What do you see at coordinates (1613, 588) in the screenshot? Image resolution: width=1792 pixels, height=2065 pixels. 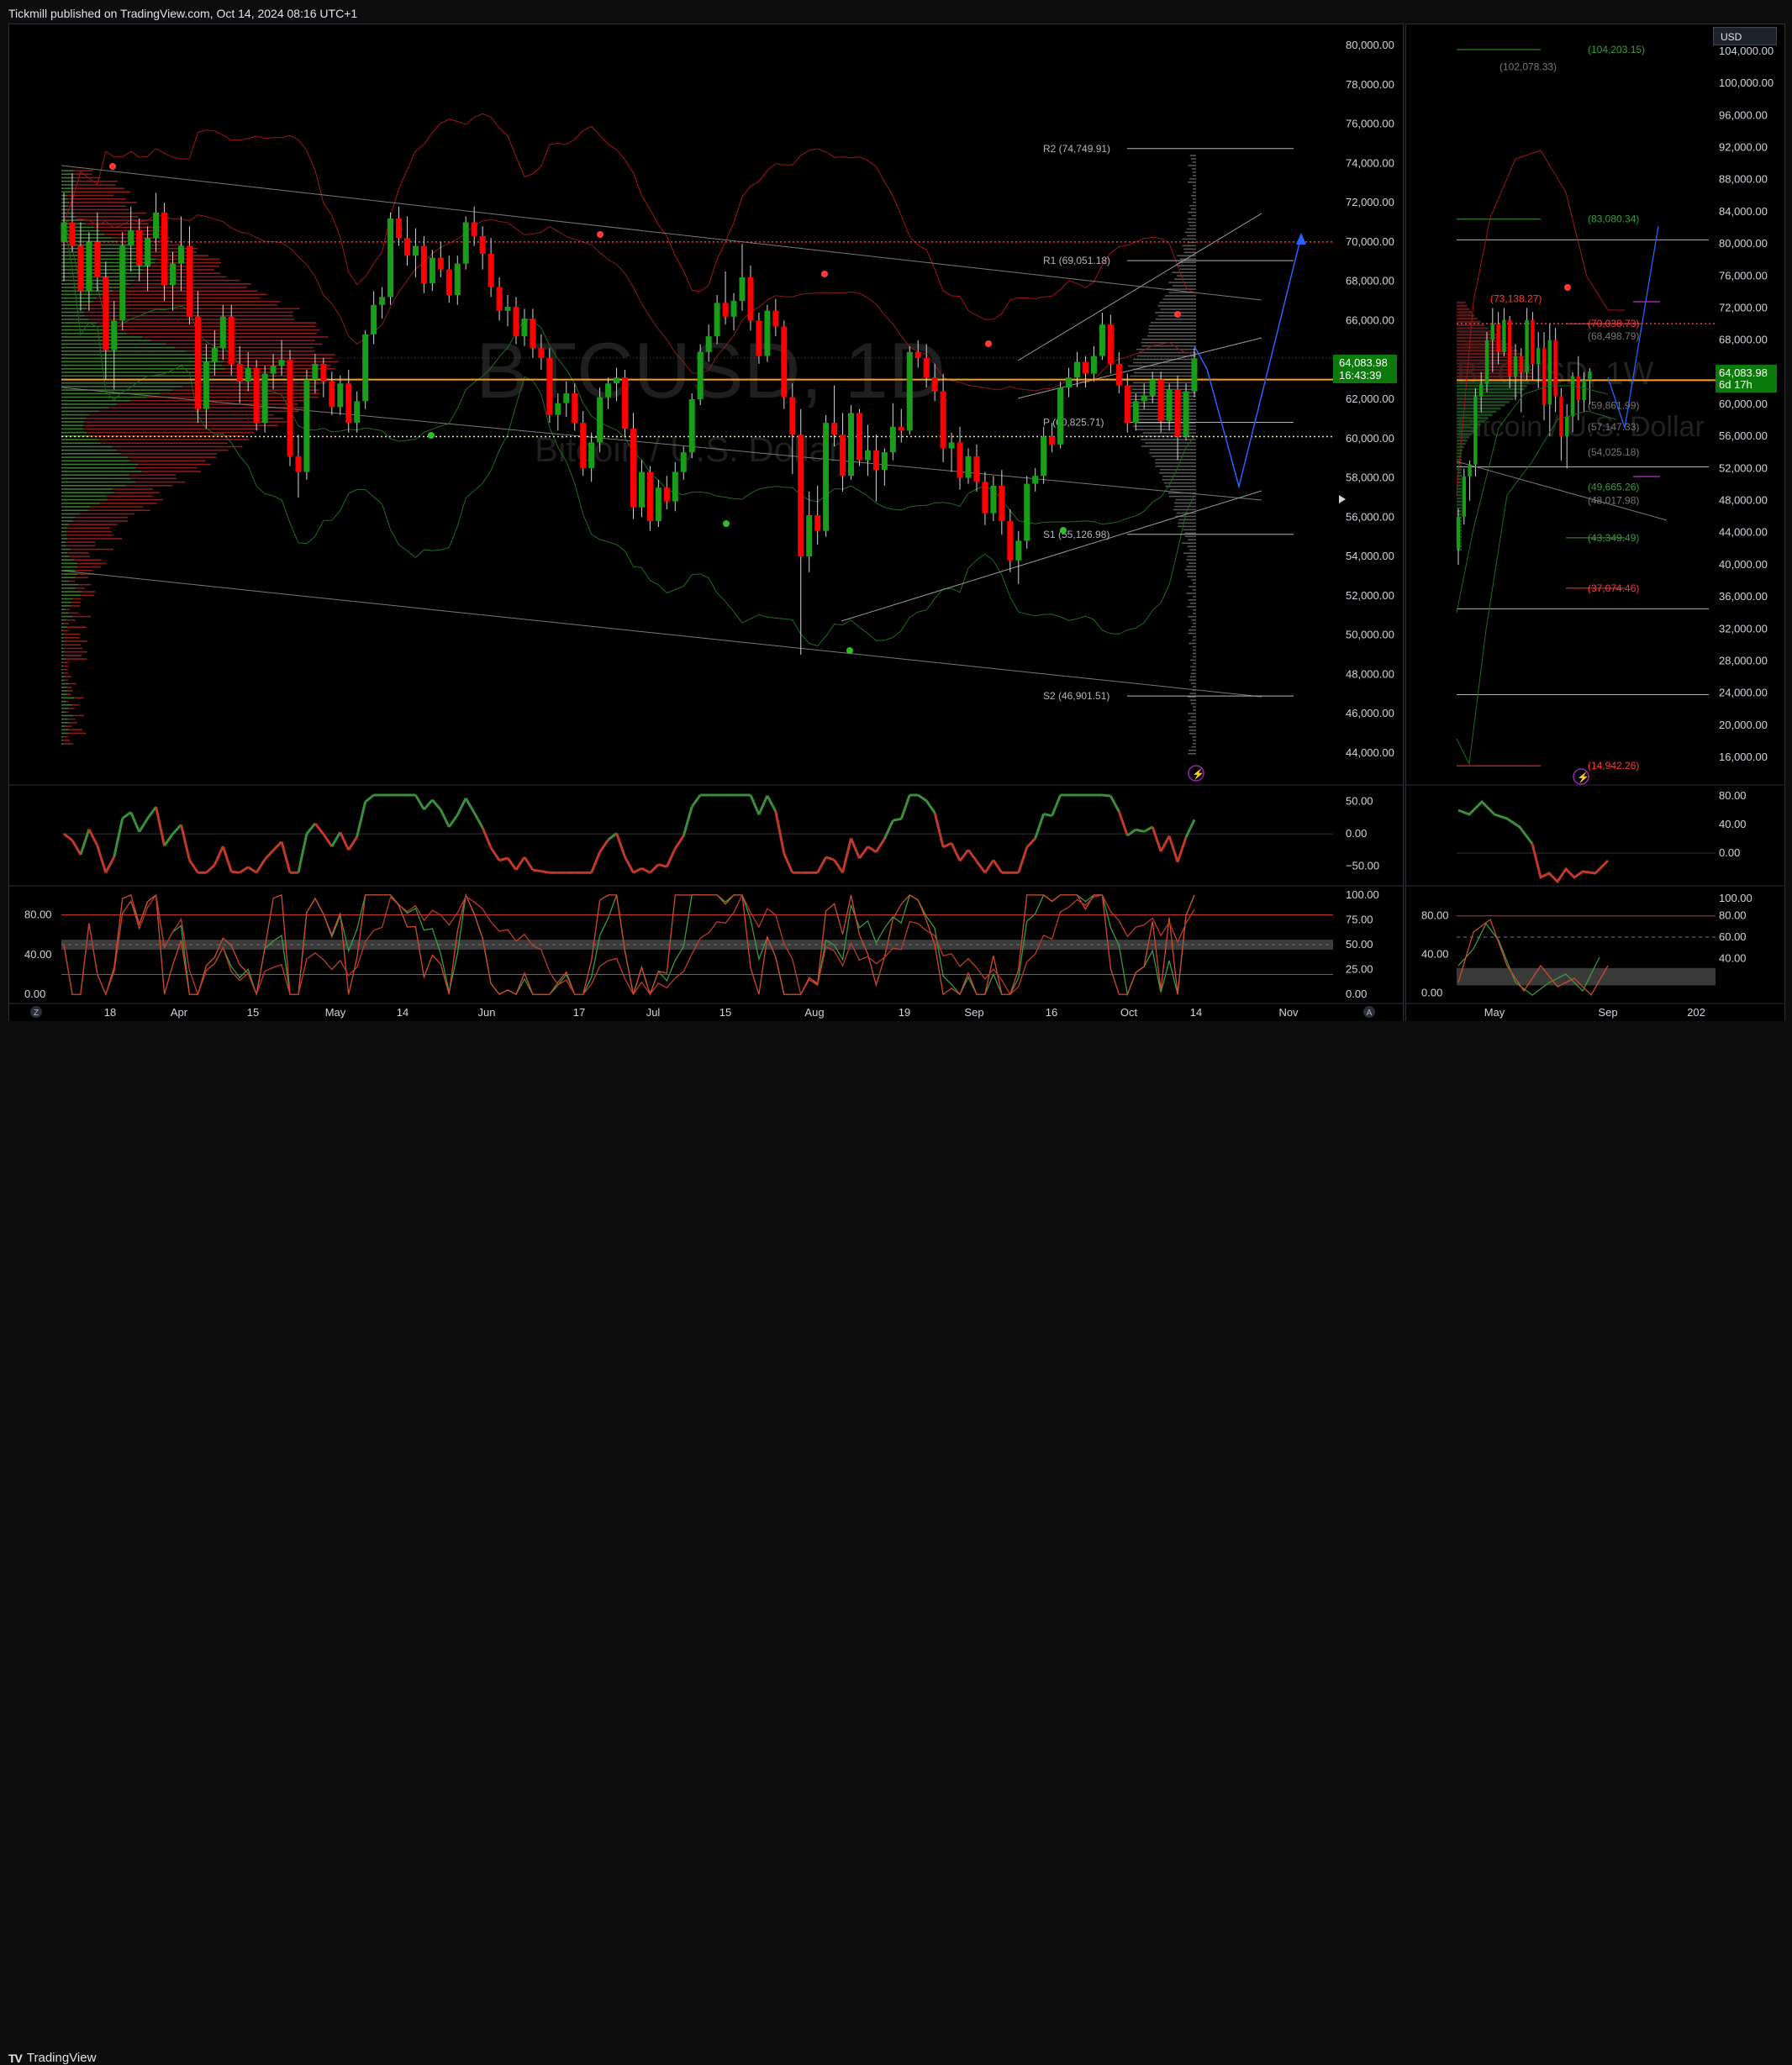 I see `side-level-label: (37,074.46)` at bounding box center [1613, 588].